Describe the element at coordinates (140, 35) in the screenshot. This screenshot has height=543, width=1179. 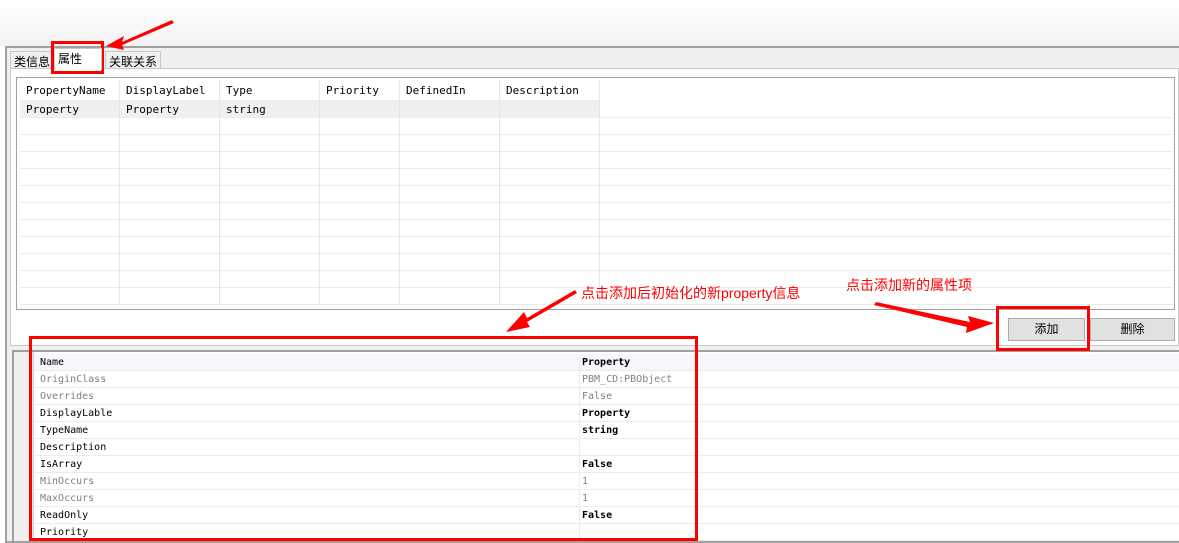
I see `arrow-to-tab-icon` at that location.